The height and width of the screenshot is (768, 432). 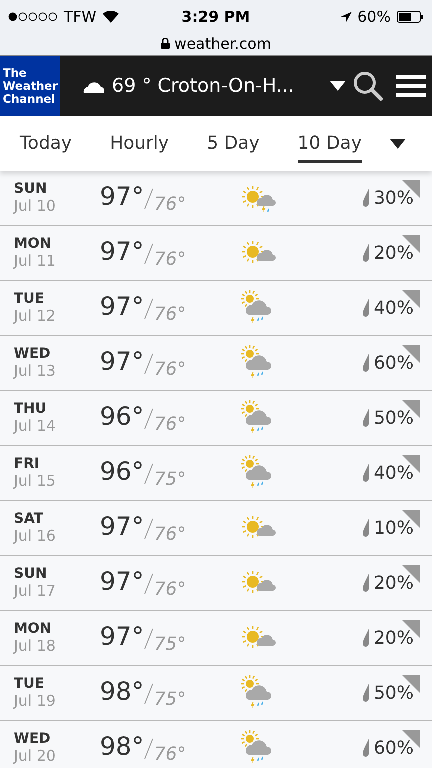 What do you see at coordinates (216, 17) in the screenshot?
I see `clock-time: 3:29 PM` at bounding box center [216, 17].